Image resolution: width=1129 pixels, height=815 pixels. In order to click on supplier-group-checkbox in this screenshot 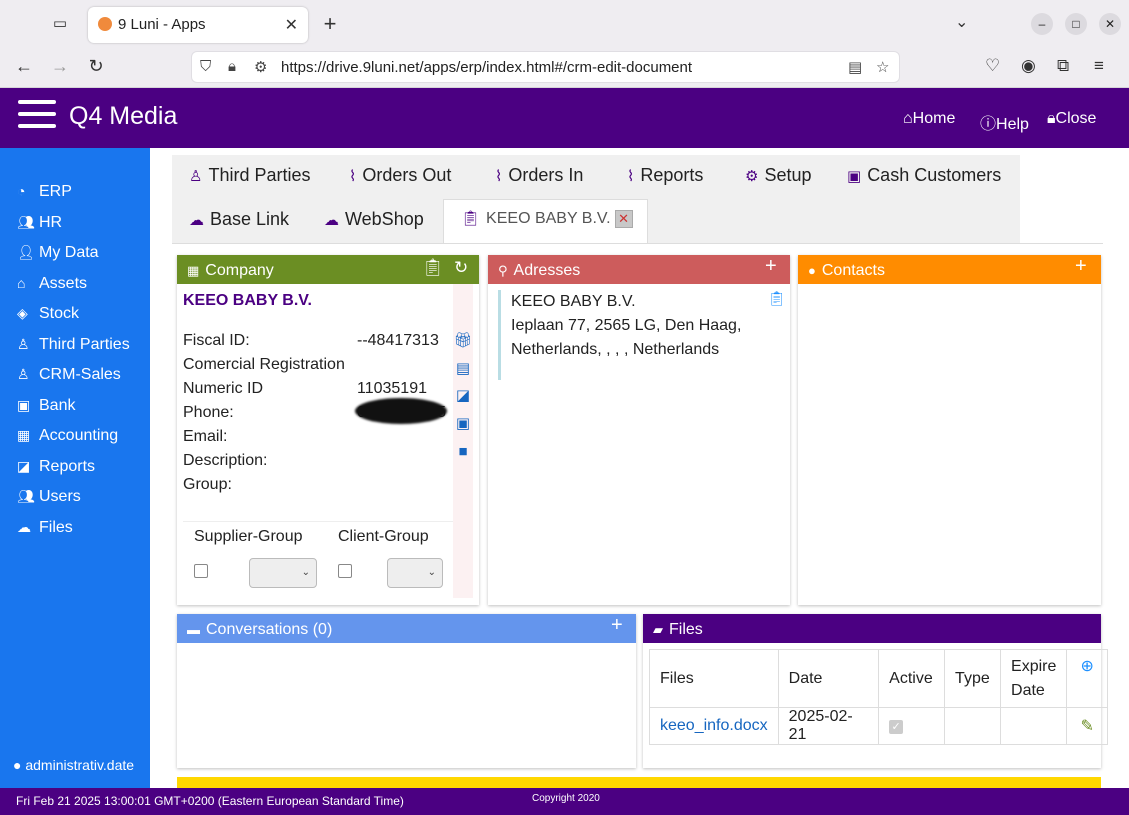, I will do `click(201, 571)`.